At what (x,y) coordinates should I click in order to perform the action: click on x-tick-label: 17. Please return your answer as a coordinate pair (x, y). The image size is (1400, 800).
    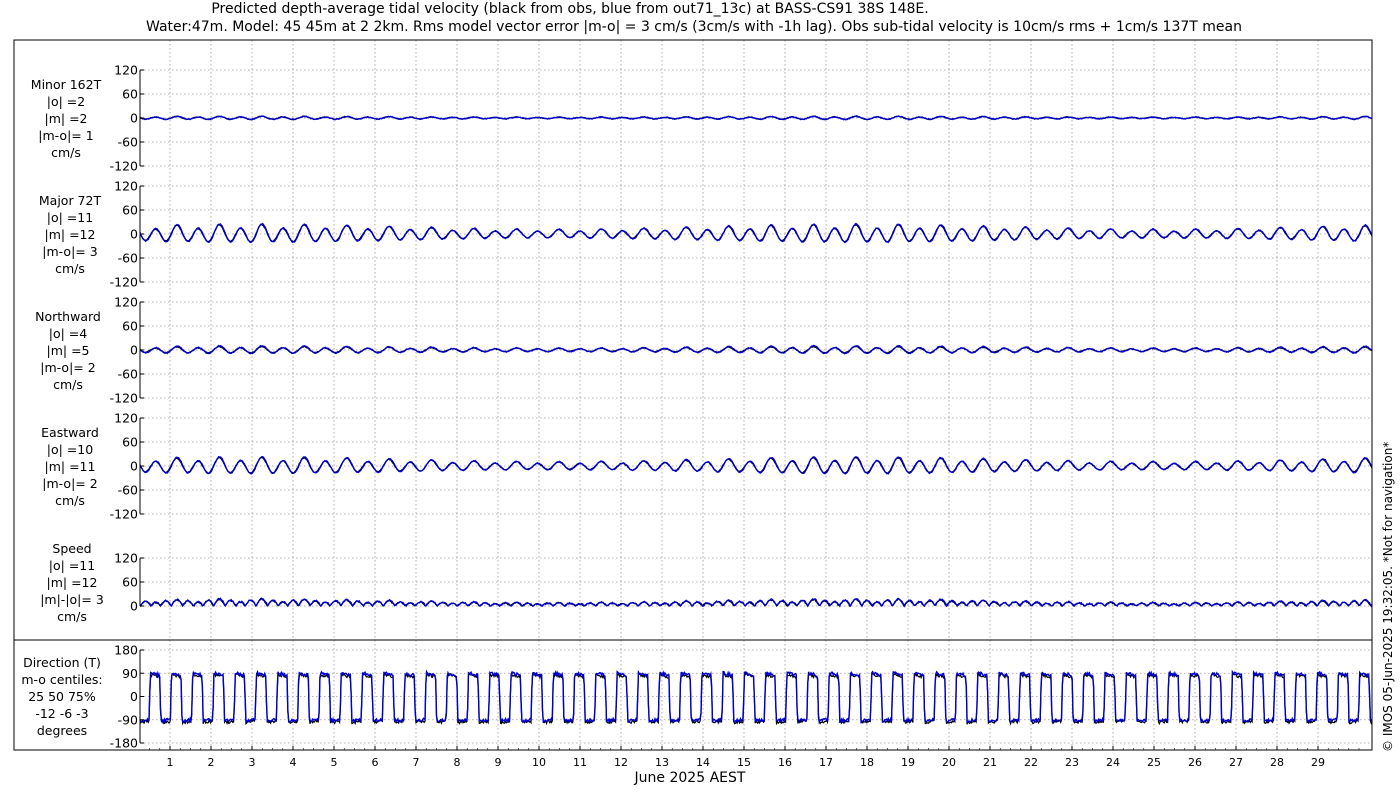
    Looking at the image, I should click on (826, 762).